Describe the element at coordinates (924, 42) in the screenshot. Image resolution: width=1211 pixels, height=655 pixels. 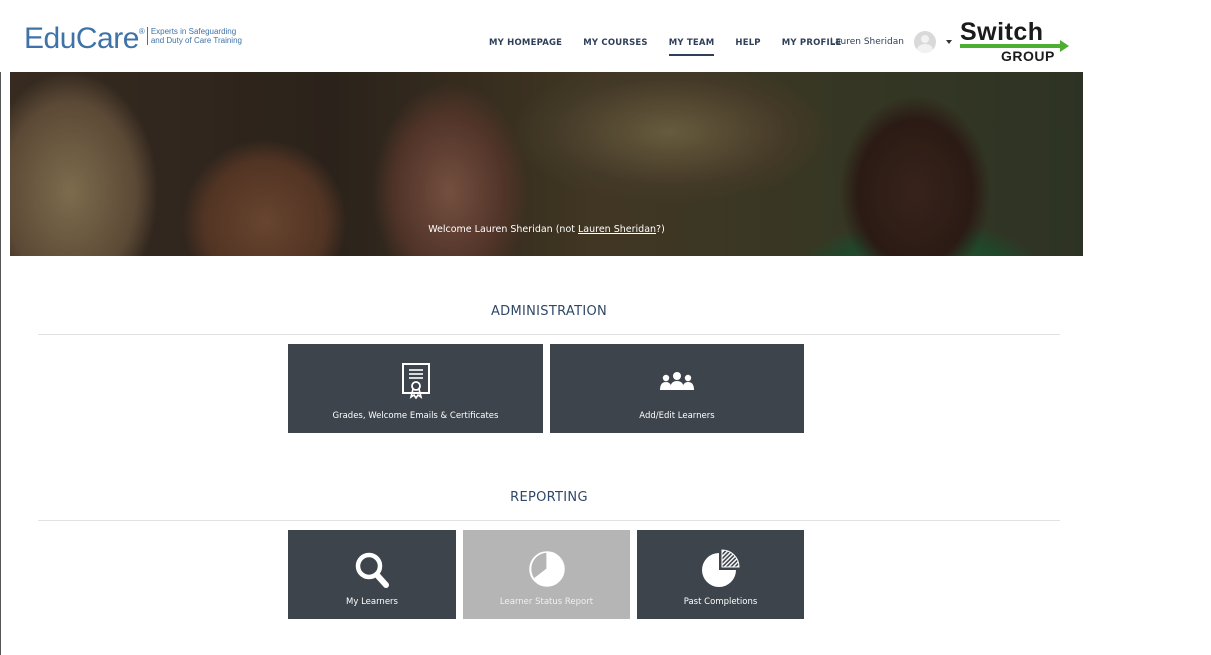
I see `avatar-icon` at that location.